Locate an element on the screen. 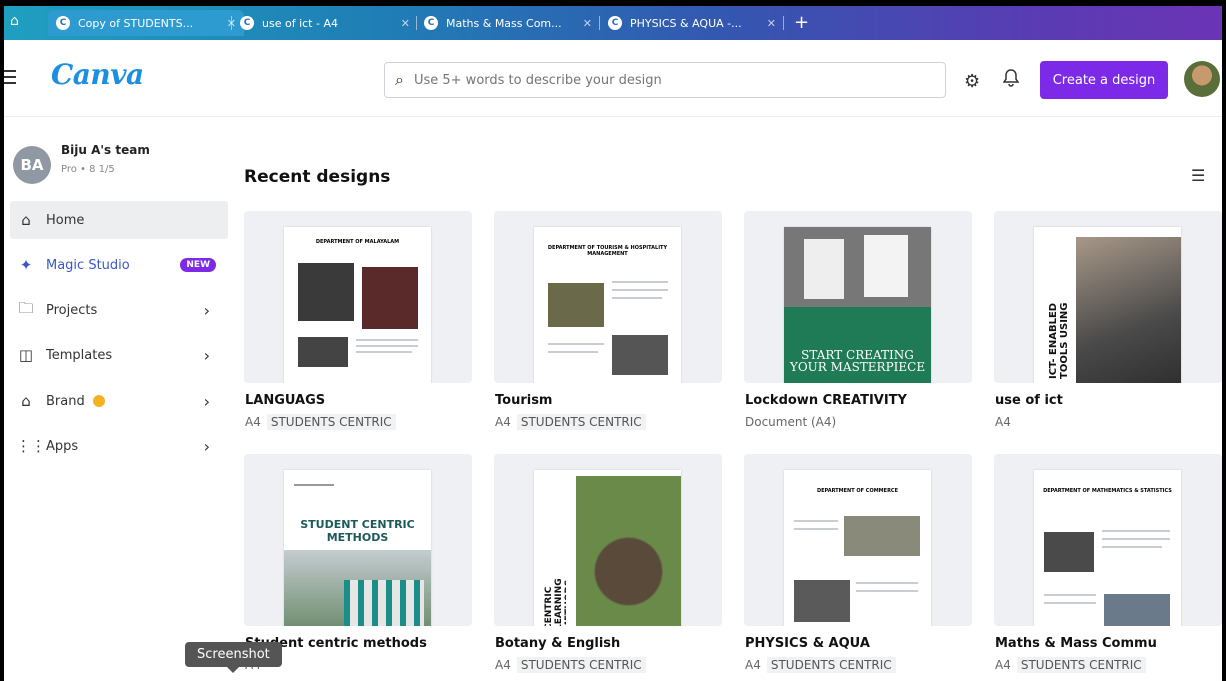 This screenshot has height=681, width=1226. team-name: Biju A's team is located at coordinates (105, 150).